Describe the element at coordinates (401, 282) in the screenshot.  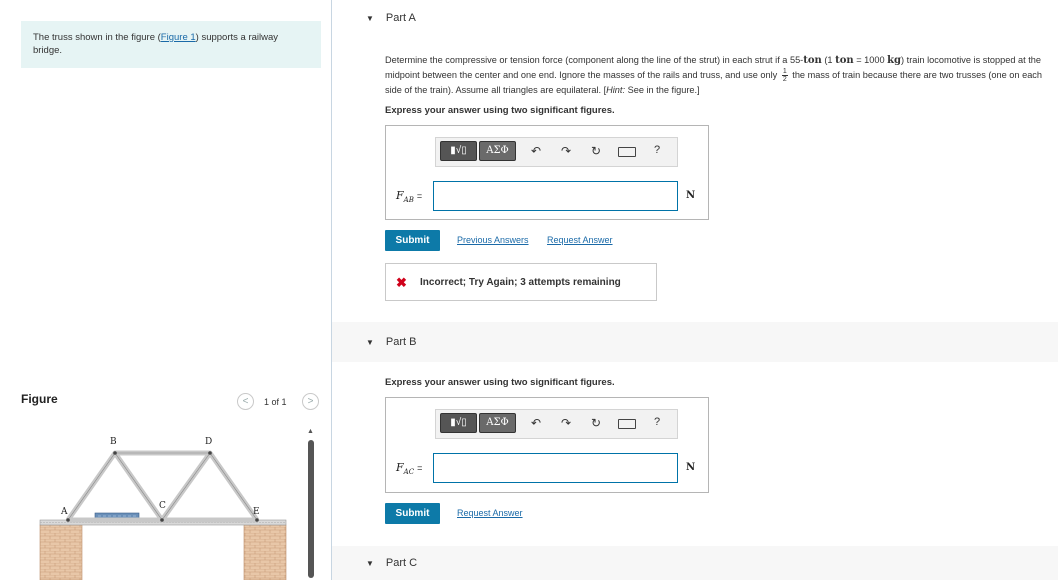
I see `error-x-icon: ✖` at that location.